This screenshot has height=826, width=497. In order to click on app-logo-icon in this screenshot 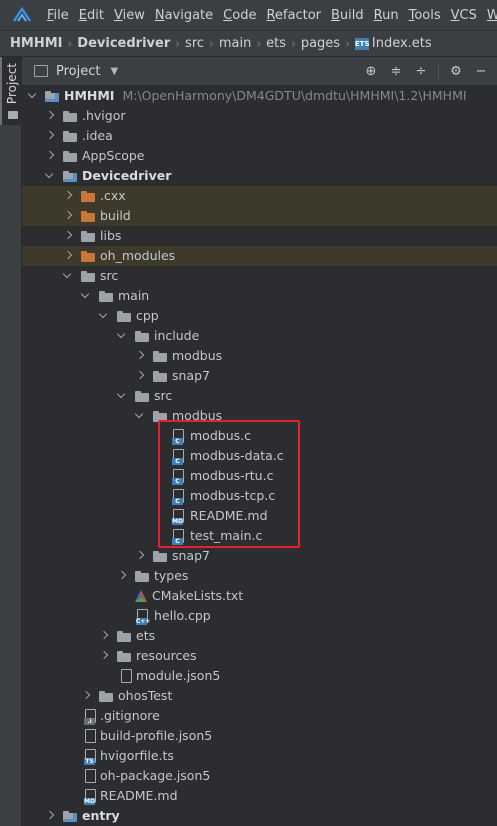, I will do `click(22, 14)`.